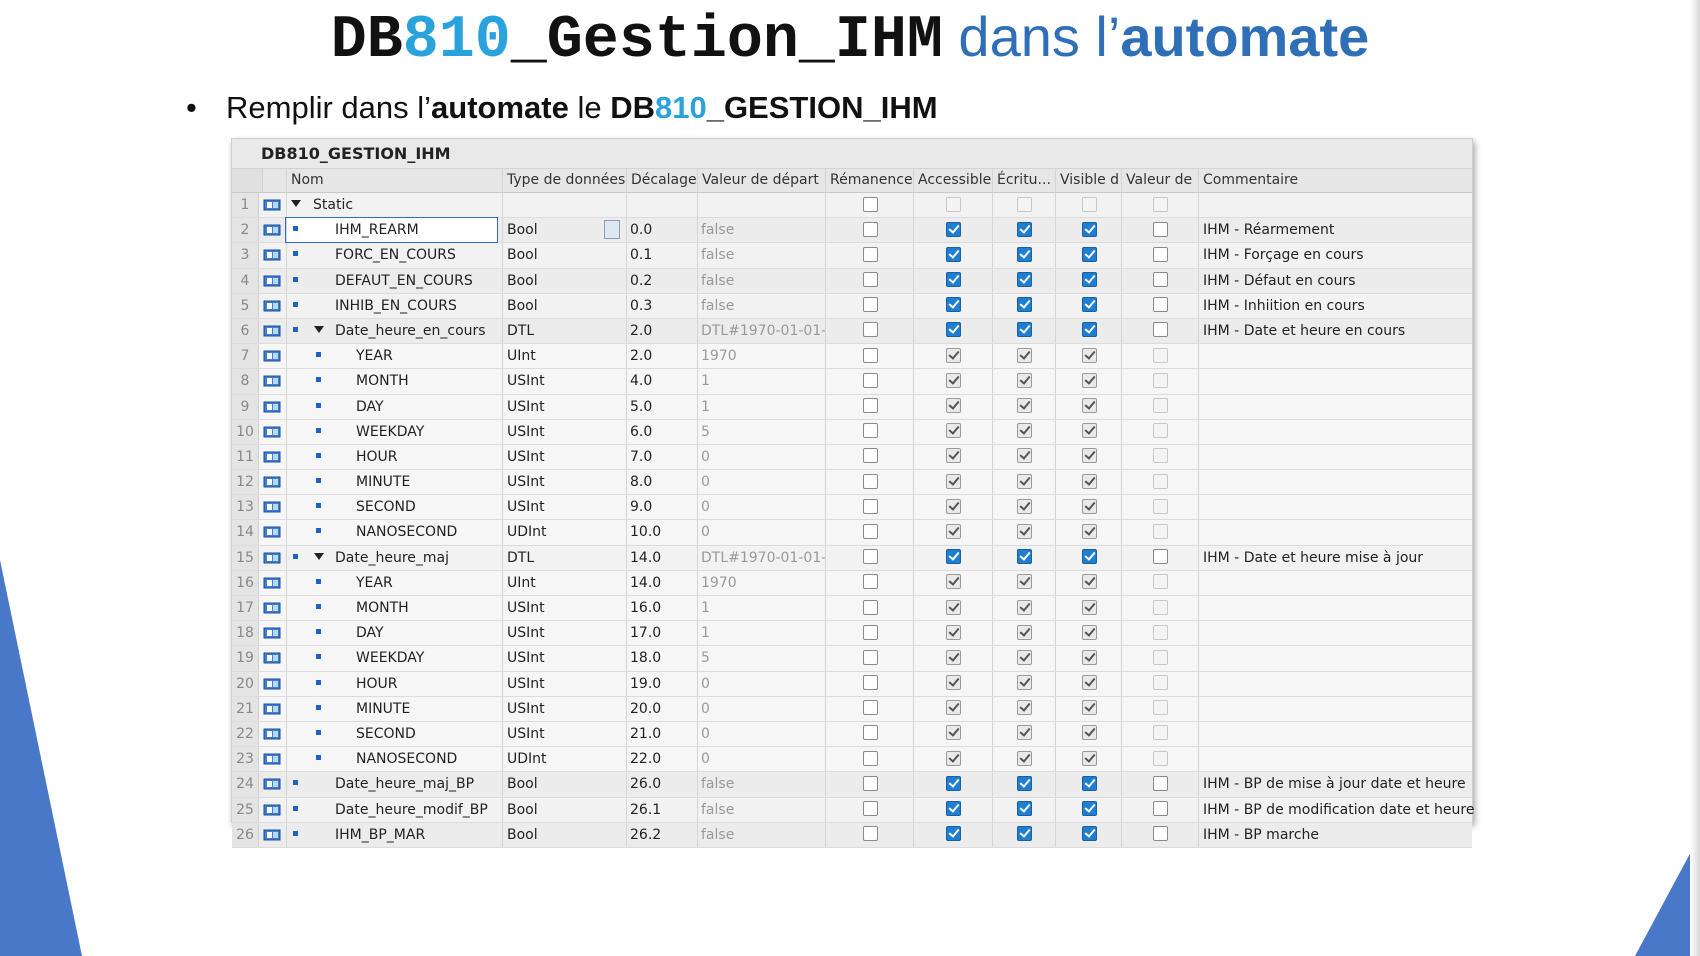 Image resolution: width=1700 pixels, height=956 pixels. I want to click on header-retain: Rémanence, so click(871, 180).